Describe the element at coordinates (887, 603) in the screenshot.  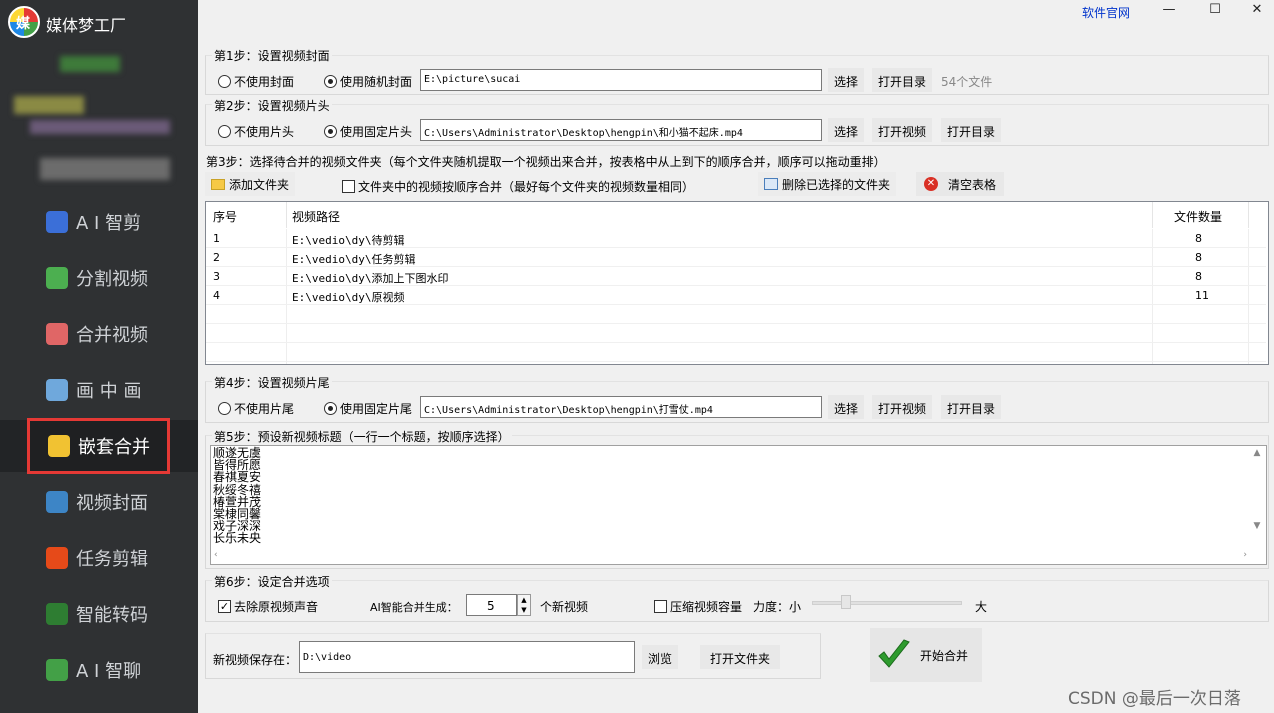
I see `strength-slider` at that location.